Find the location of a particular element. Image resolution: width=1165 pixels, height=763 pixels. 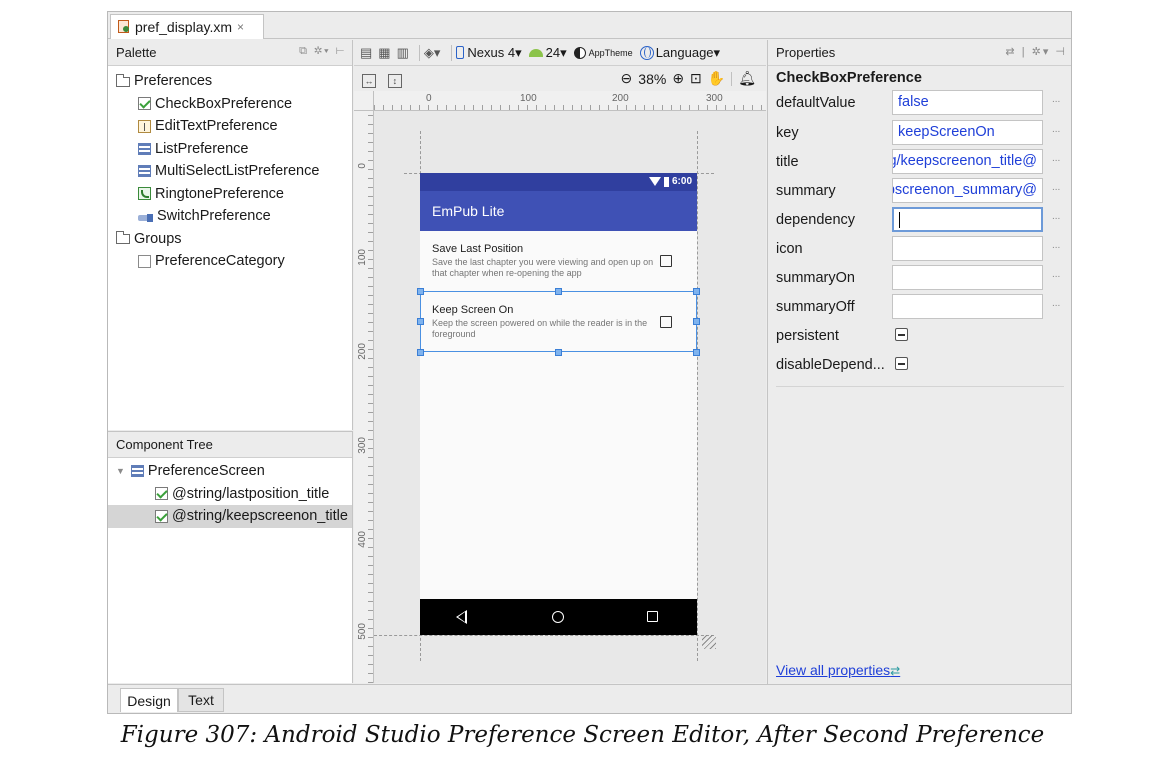

switch-icon is located at coordinates (145, 217).